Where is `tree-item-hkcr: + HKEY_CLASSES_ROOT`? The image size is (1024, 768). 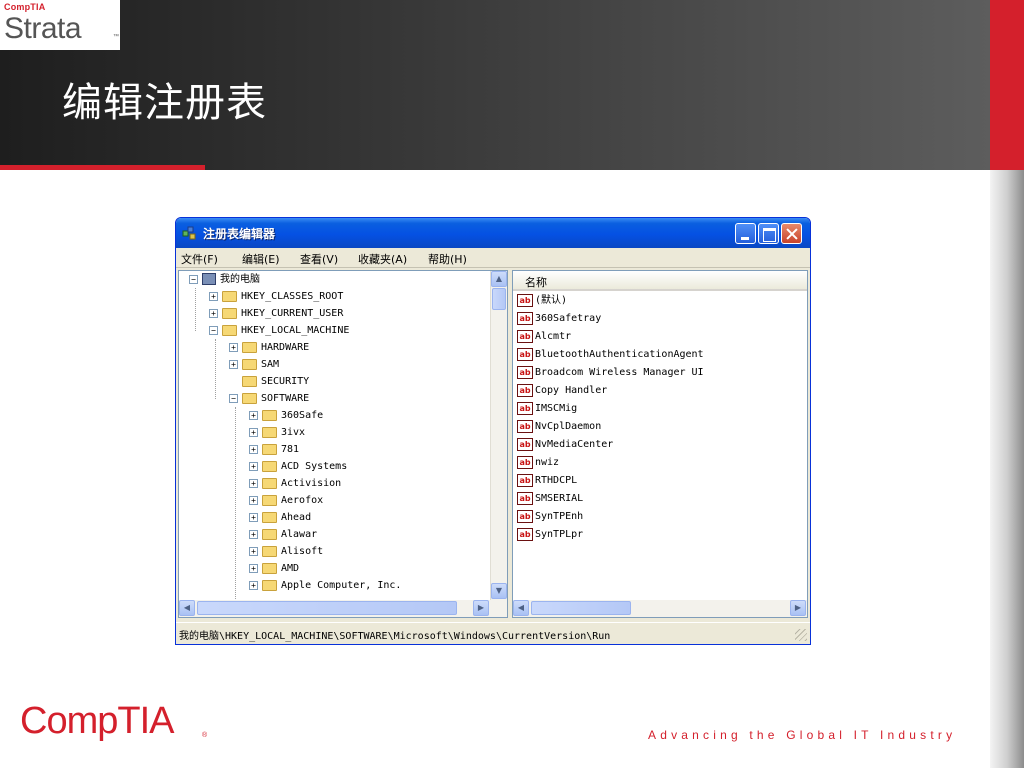
tree-item-hkcr: + HKEY_CLASSES_ROOT is located at coordinates (276, 296).